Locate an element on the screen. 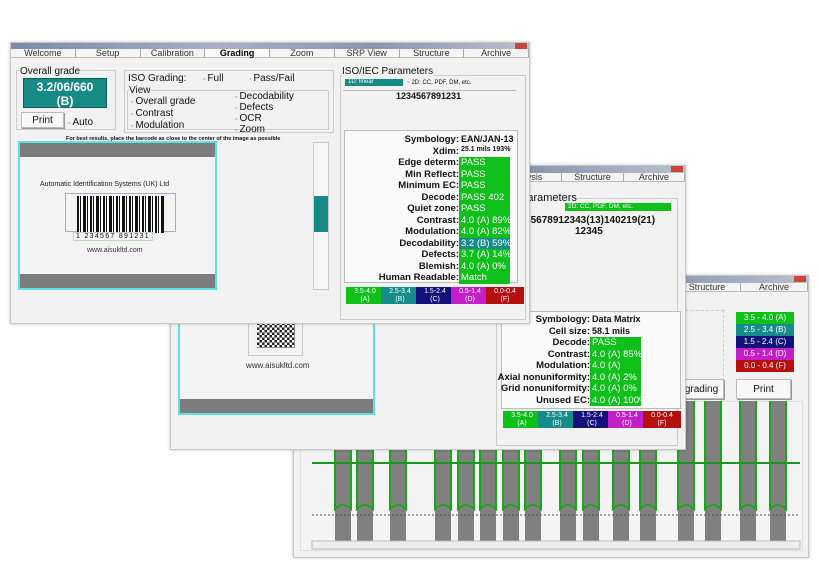 This screenshot has width=820, height=572. radio-full: Full is located at coordinates (213, 78).